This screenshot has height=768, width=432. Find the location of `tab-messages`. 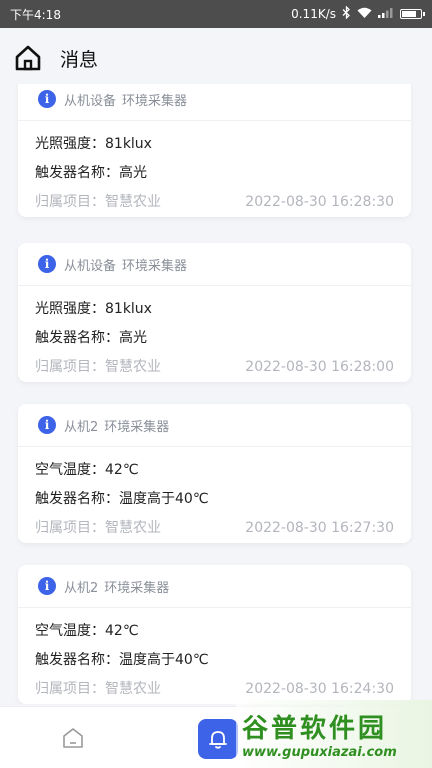

tab-messages is located at coordinates (218, 739).